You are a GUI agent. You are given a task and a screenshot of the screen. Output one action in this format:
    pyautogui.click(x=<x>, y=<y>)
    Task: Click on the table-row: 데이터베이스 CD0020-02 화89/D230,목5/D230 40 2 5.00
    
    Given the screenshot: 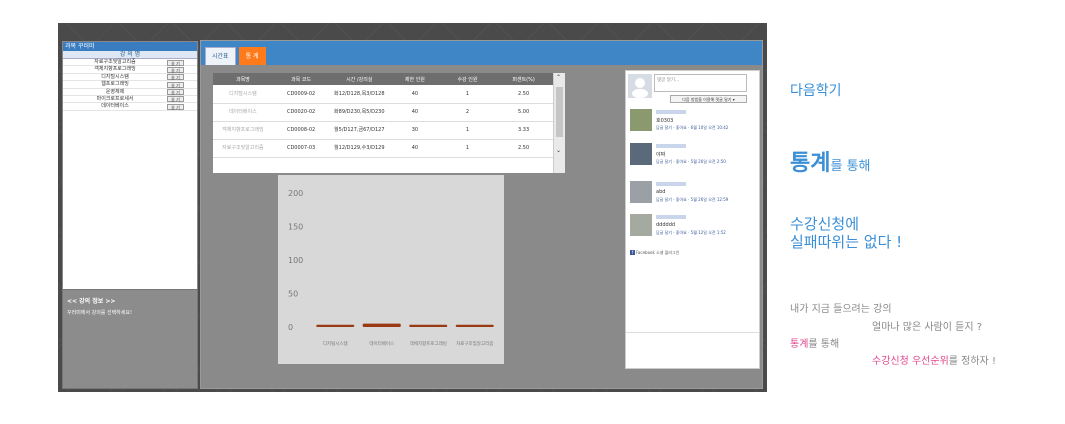 What is the action you would take?
    pyautogui.click(x=383, y=112)
    